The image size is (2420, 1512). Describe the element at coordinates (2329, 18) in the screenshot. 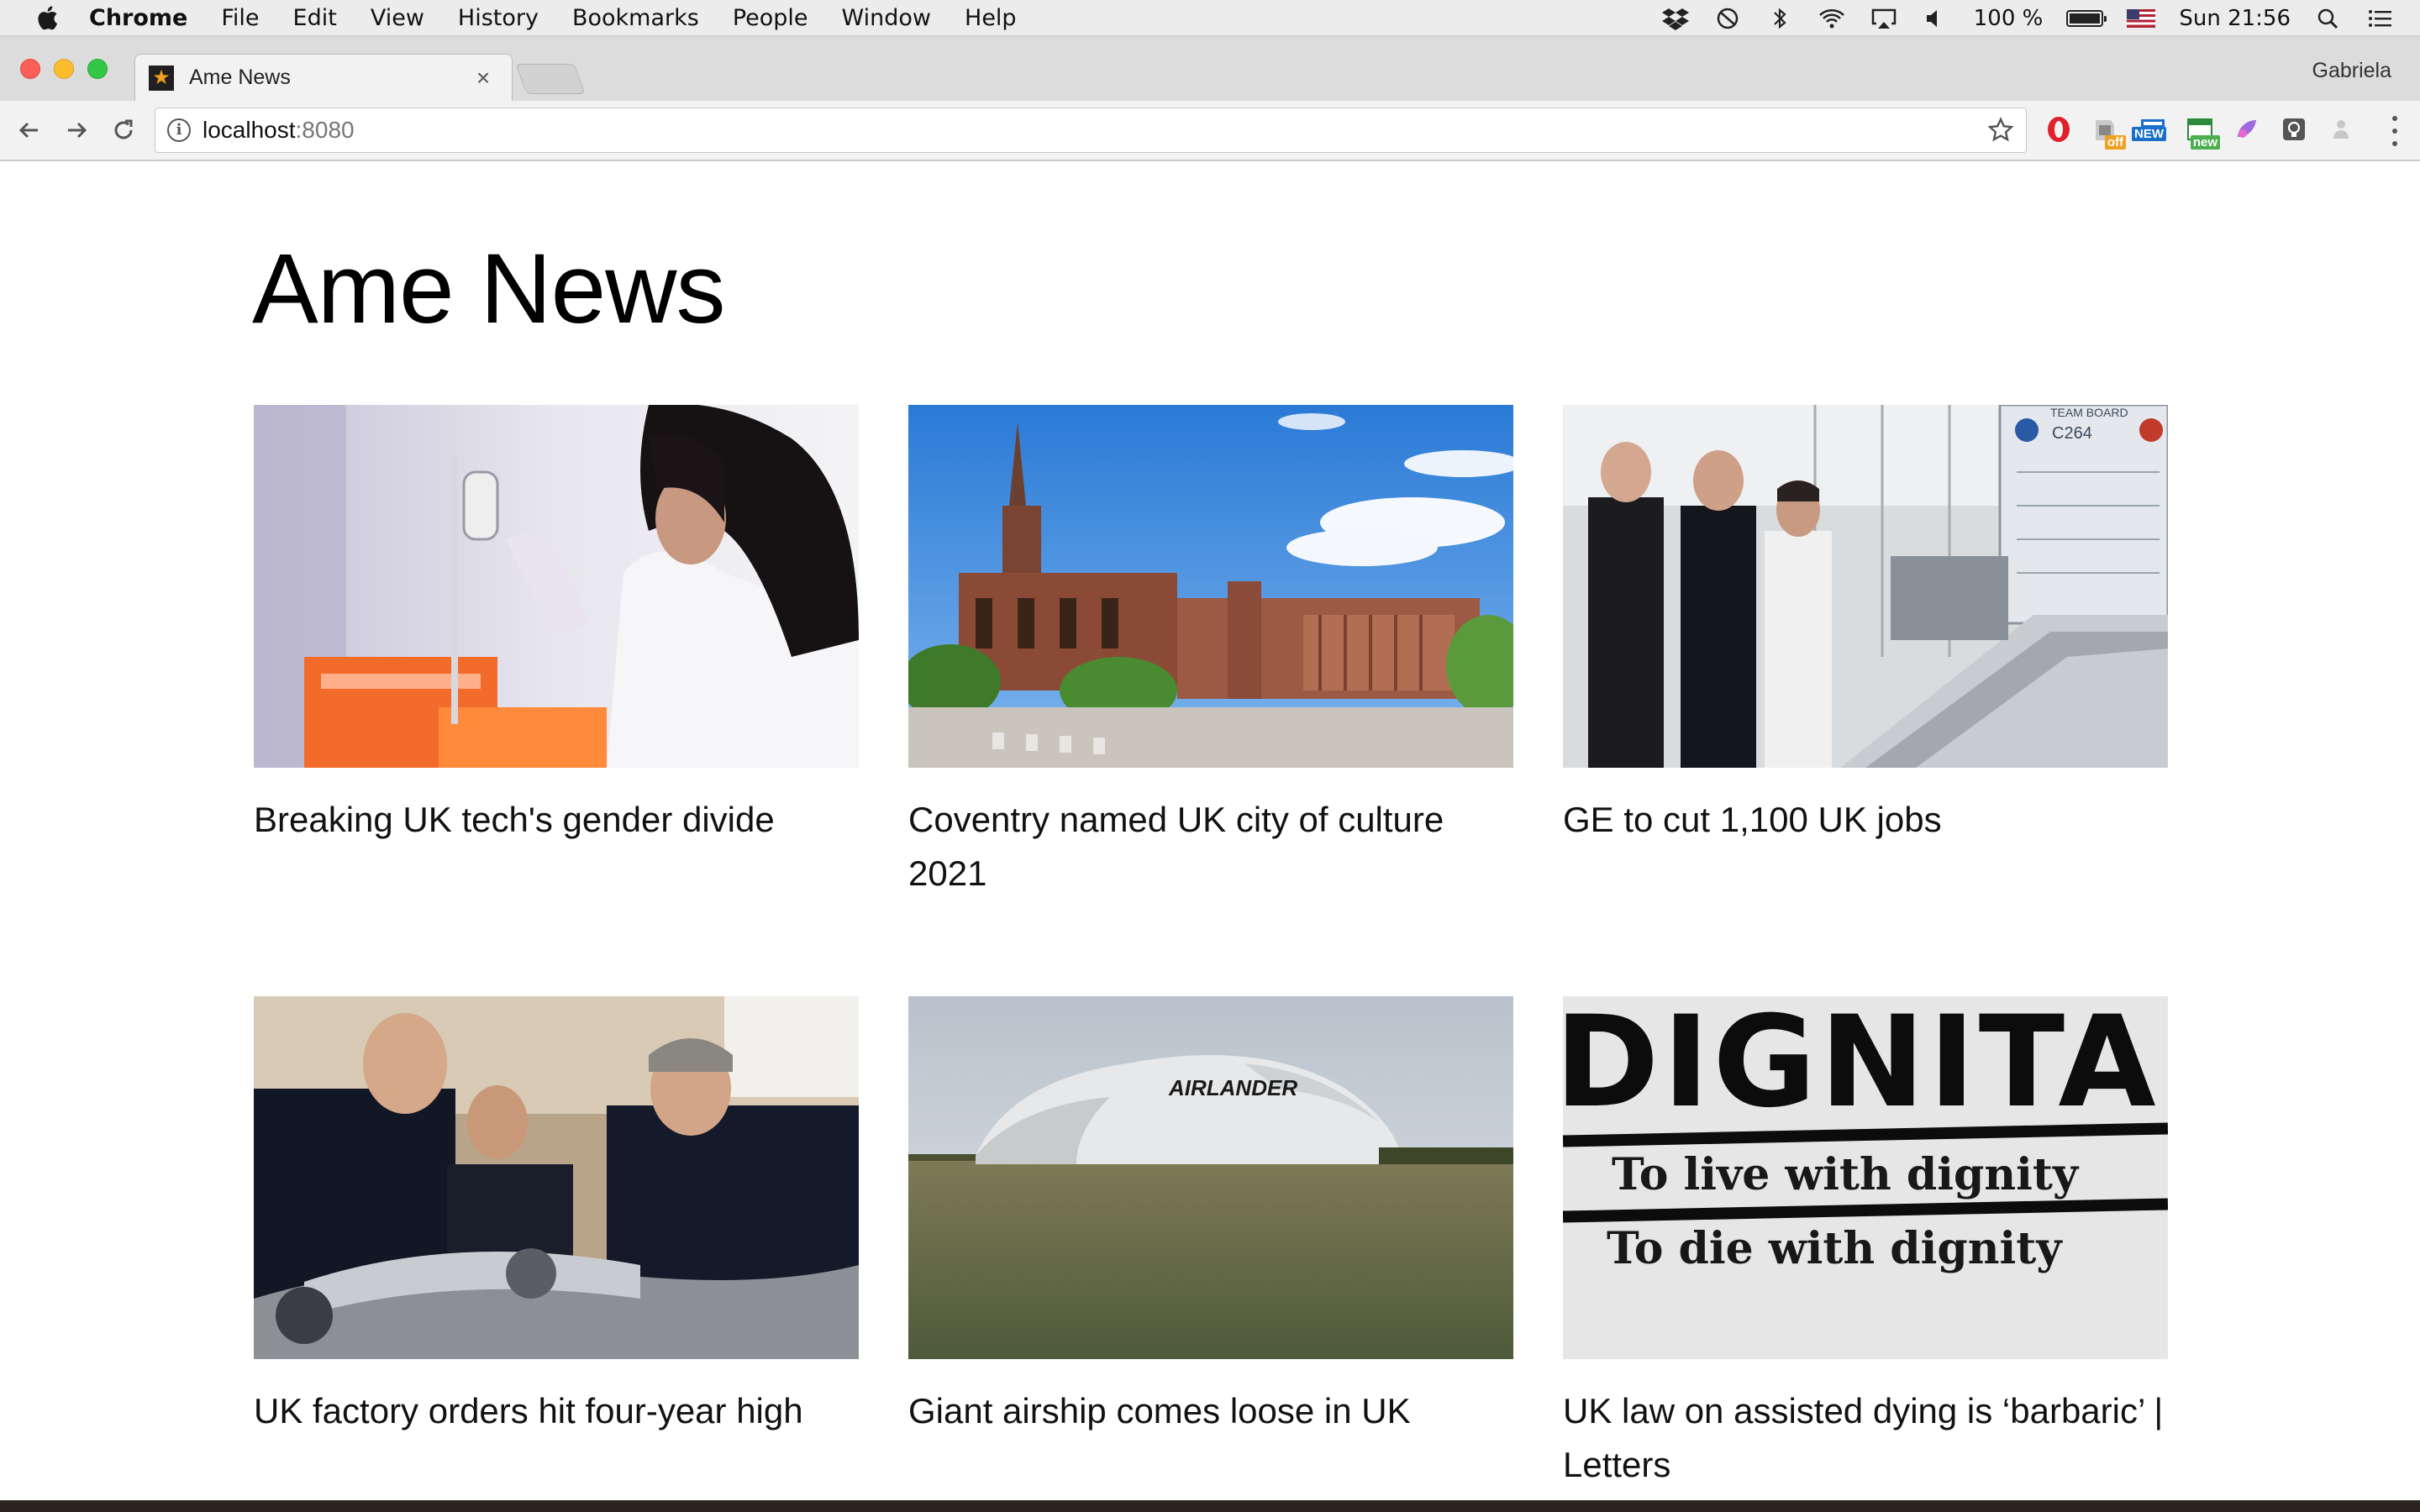

I see `spotlight-search-icon` at that location.